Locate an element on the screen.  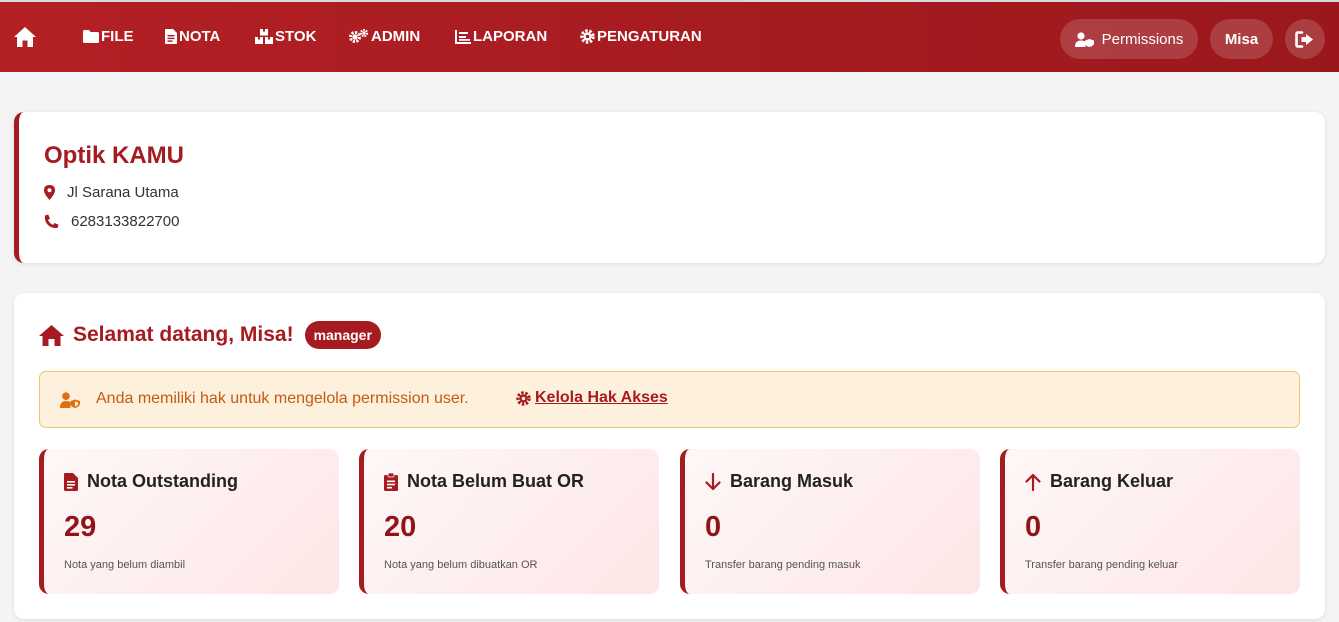
permissions-label: Permissions is located at coordinates (1142, 39).